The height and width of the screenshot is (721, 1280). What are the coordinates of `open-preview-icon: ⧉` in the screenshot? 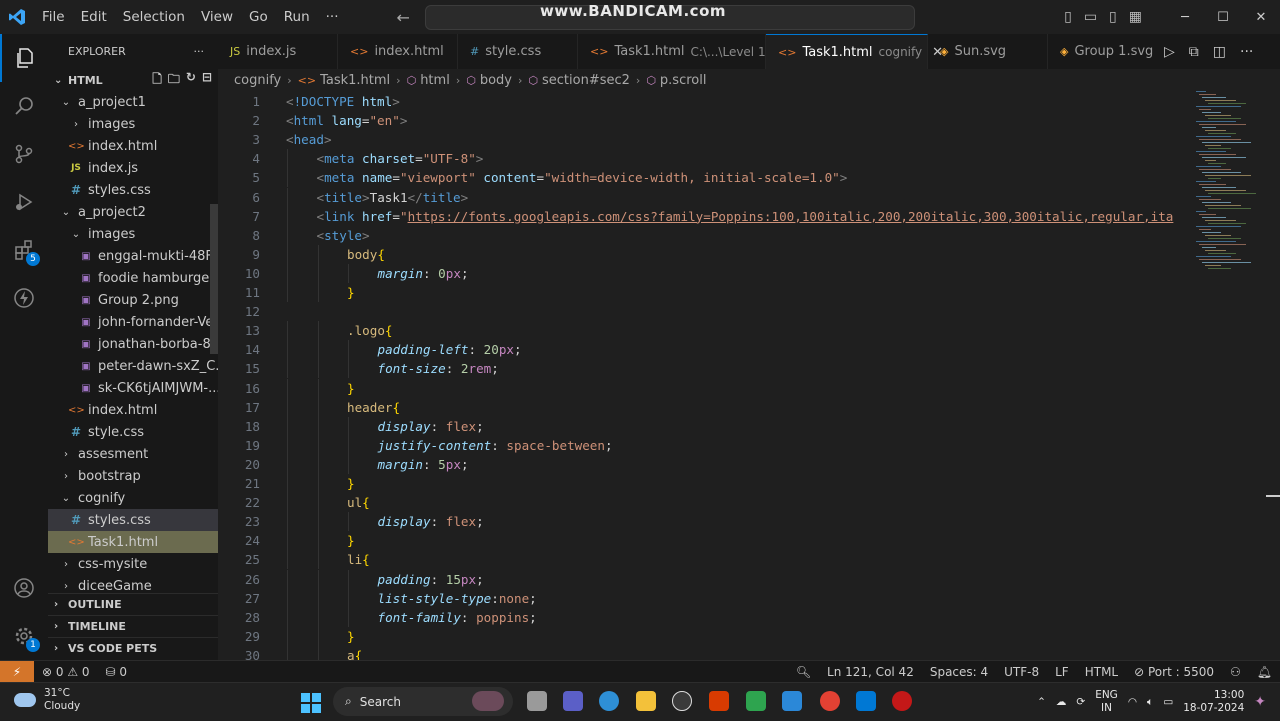 It's located at (1194, 52).